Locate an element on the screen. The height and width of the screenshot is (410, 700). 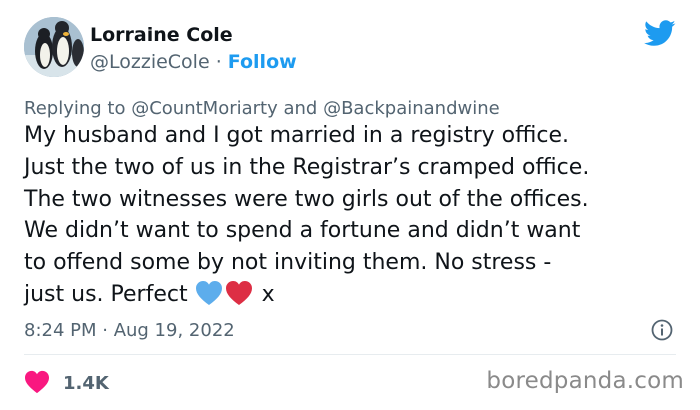
author-handle: @LozzieCole is located at coordinates (150, 62).